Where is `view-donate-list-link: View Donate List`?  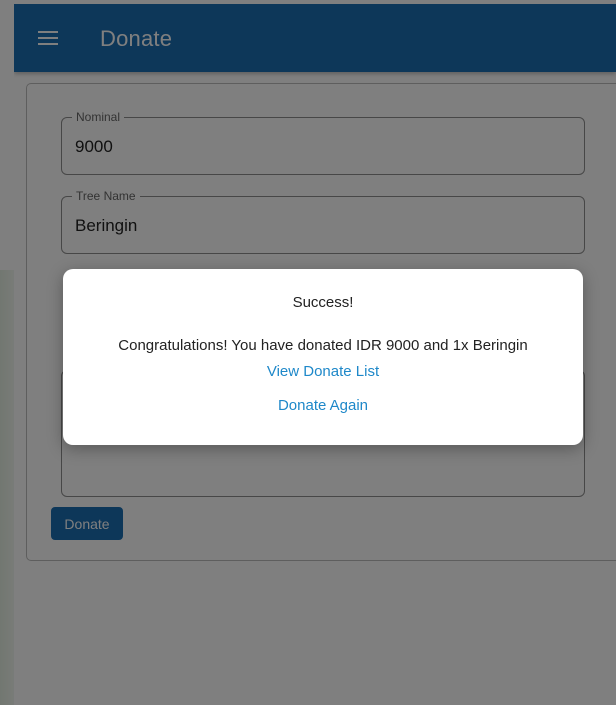
view-donate-list-link: View Donate List is located at coordinates (323, 371).